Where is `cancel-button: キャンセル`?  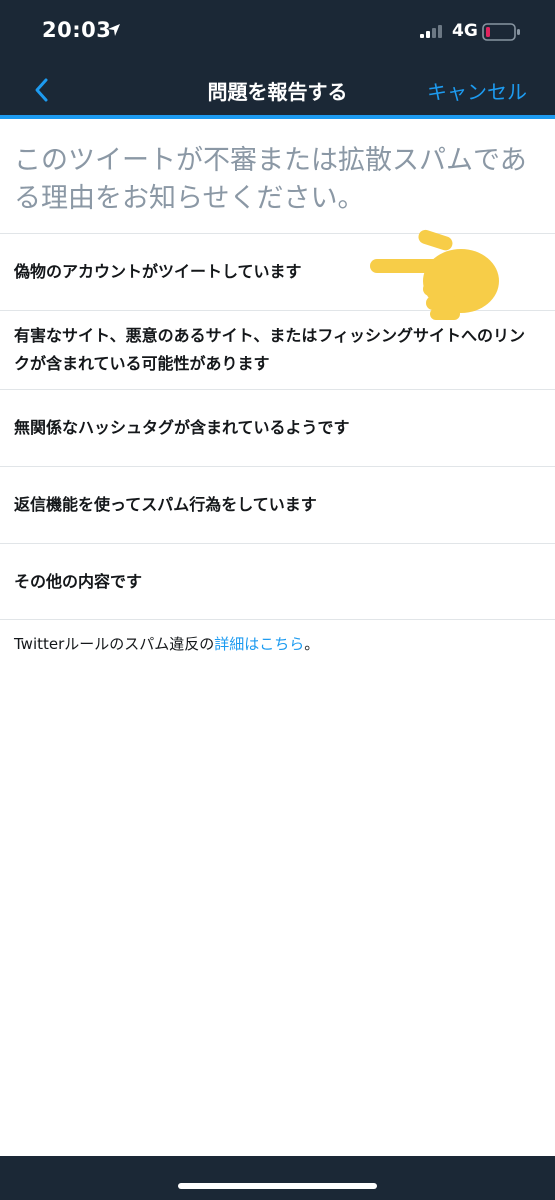 cancel-button: キャンセル is located at coordinates (477, 90).